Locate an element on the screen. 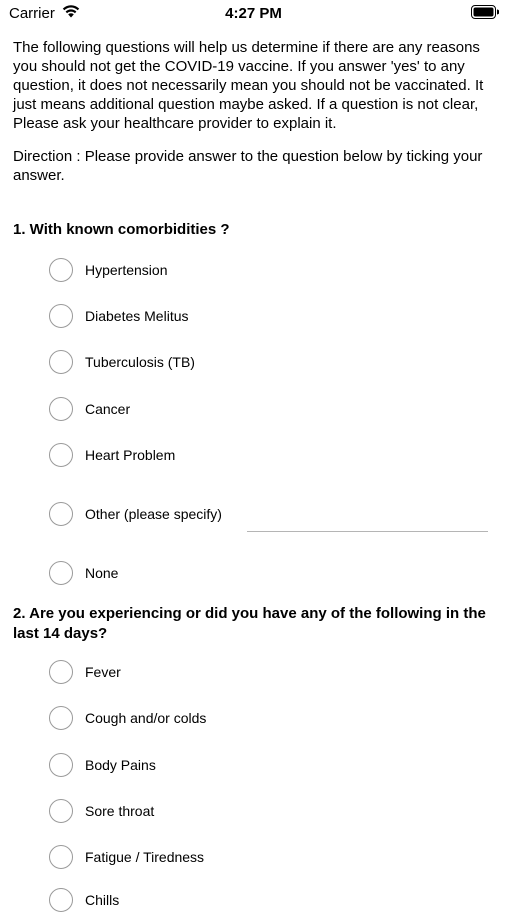 This screenshot has height=914, width=507. option-label: Diabetes Melitus is located at coordinates (137, 316).